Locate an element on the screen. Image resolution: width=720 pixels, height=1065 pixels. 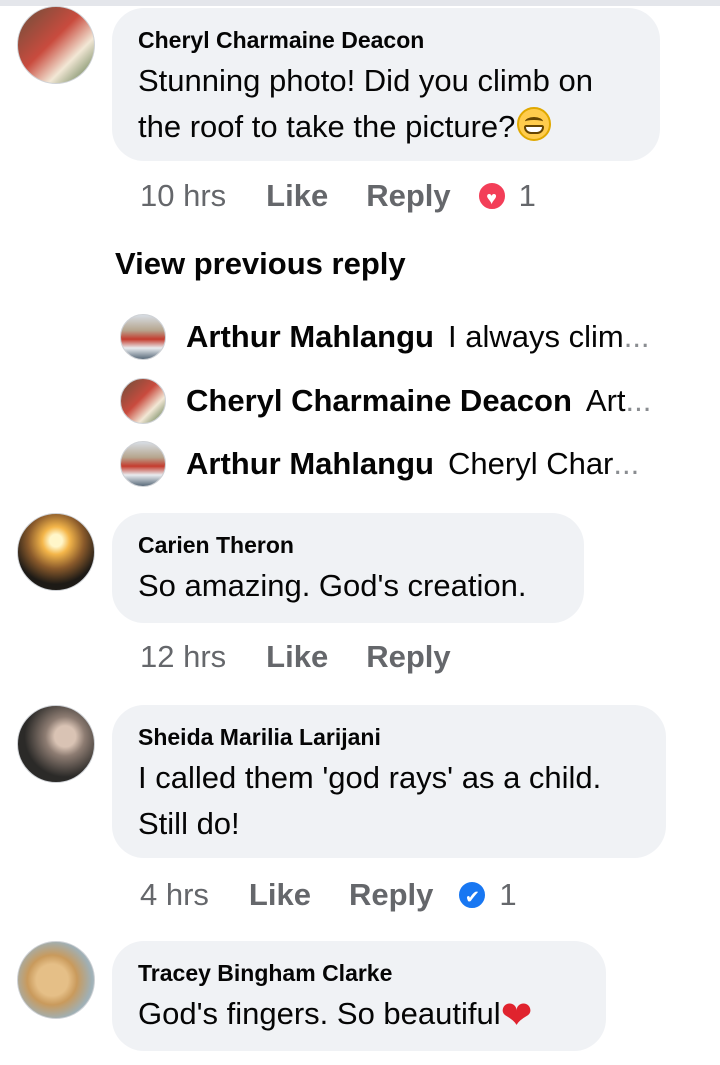
comment-text-line: the roof to take the picture? is located at coordinates (327, 126).